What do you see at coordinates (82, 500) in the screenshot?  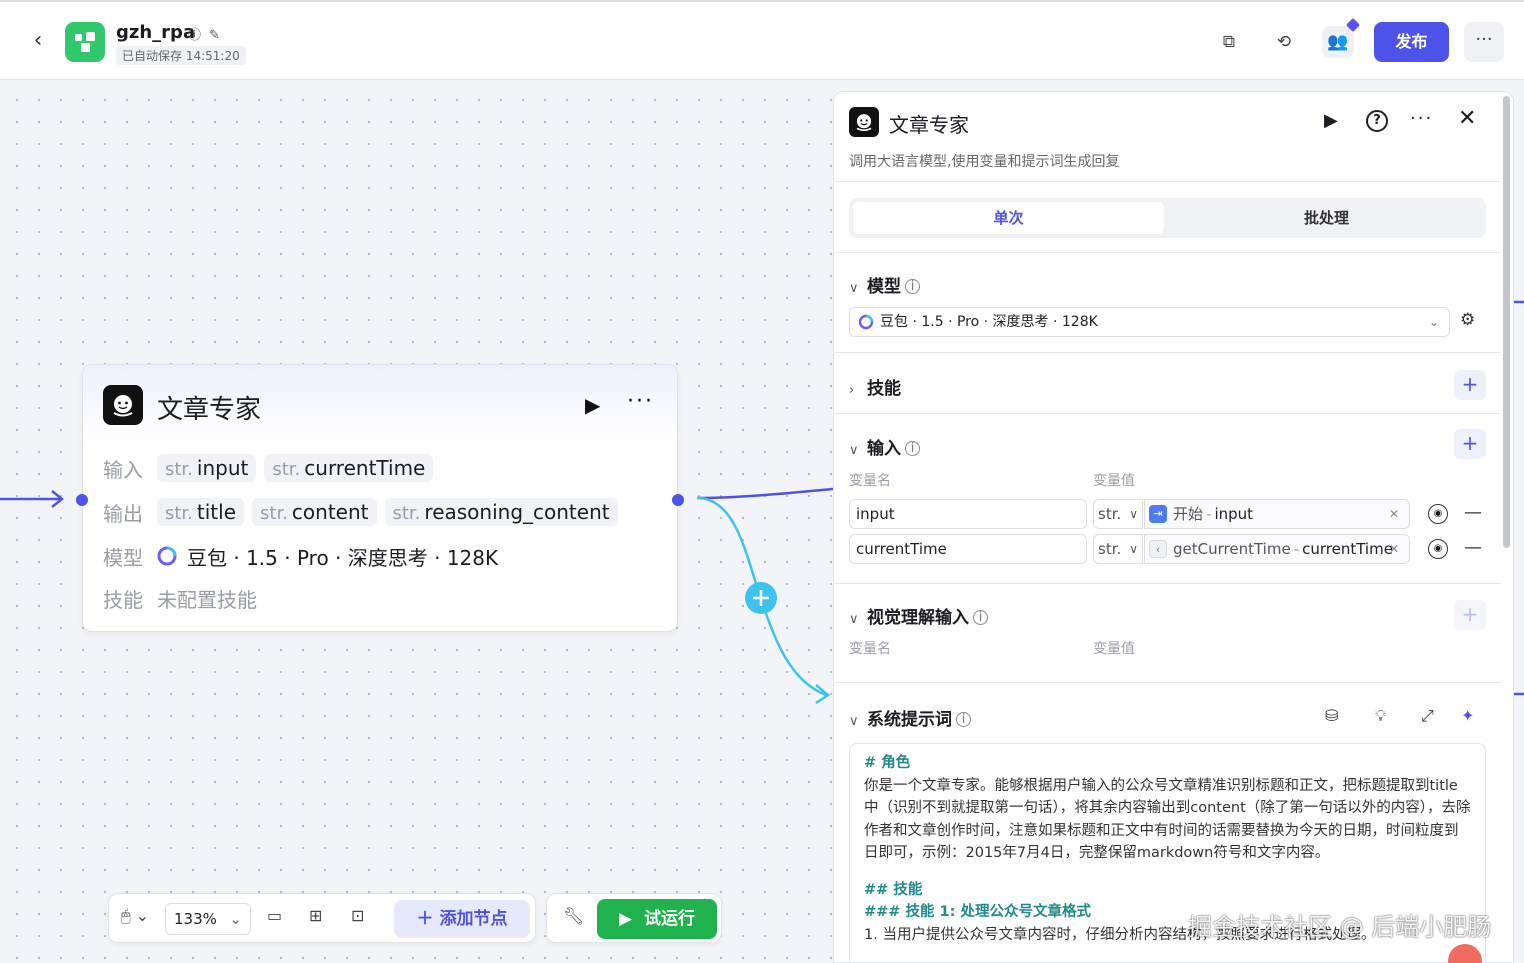 I see `node-input-port` at bounding box center [82, 500].